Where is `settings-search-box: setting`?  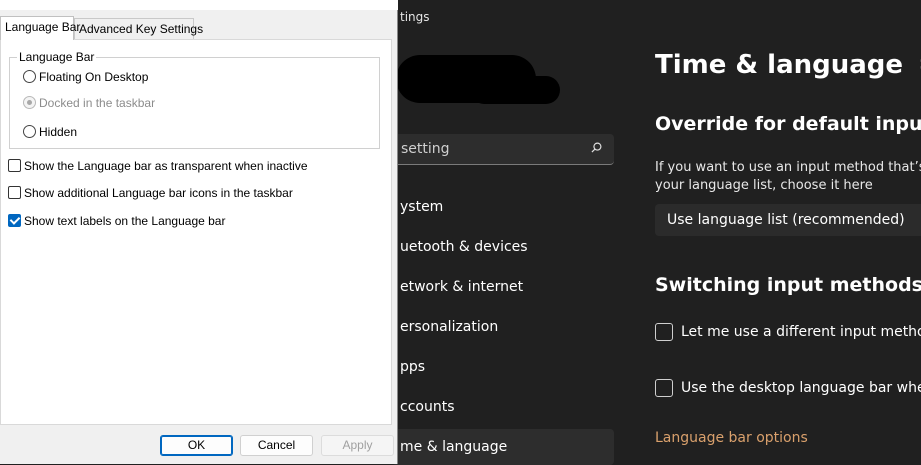
settings-search-box: setting is located at coordinates (503, 149).